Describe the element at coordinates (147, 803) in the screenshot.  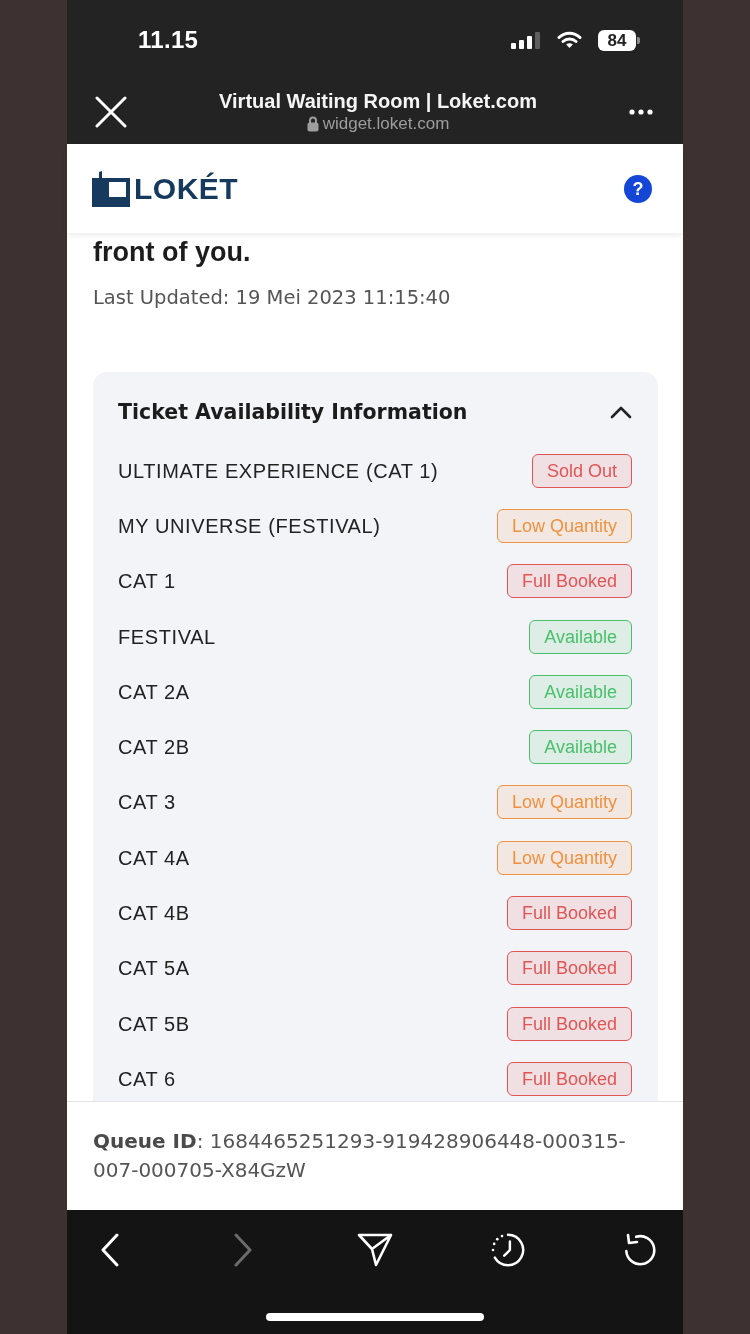
I see `ticket-category: CAT 3` at that location.